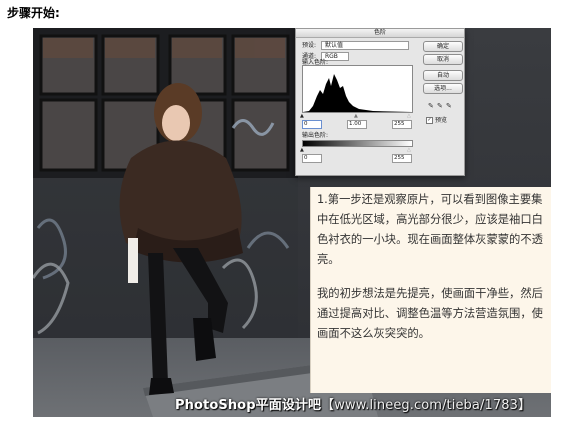  I want to click on preview-checkbox-row: ✓ 预览, so click(436, 119).